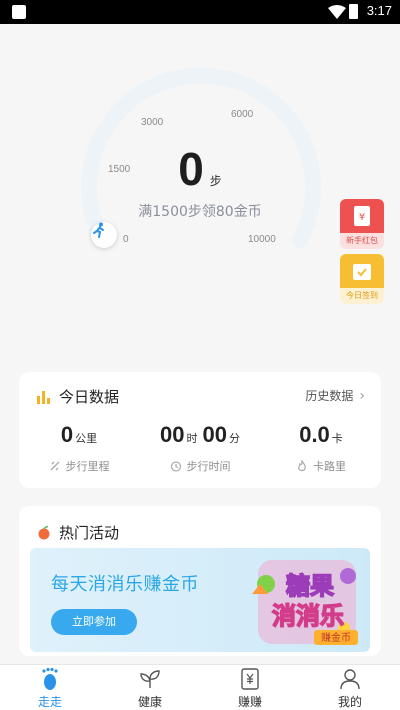  I want to click on bar-chart-icon, so click(43, 397).